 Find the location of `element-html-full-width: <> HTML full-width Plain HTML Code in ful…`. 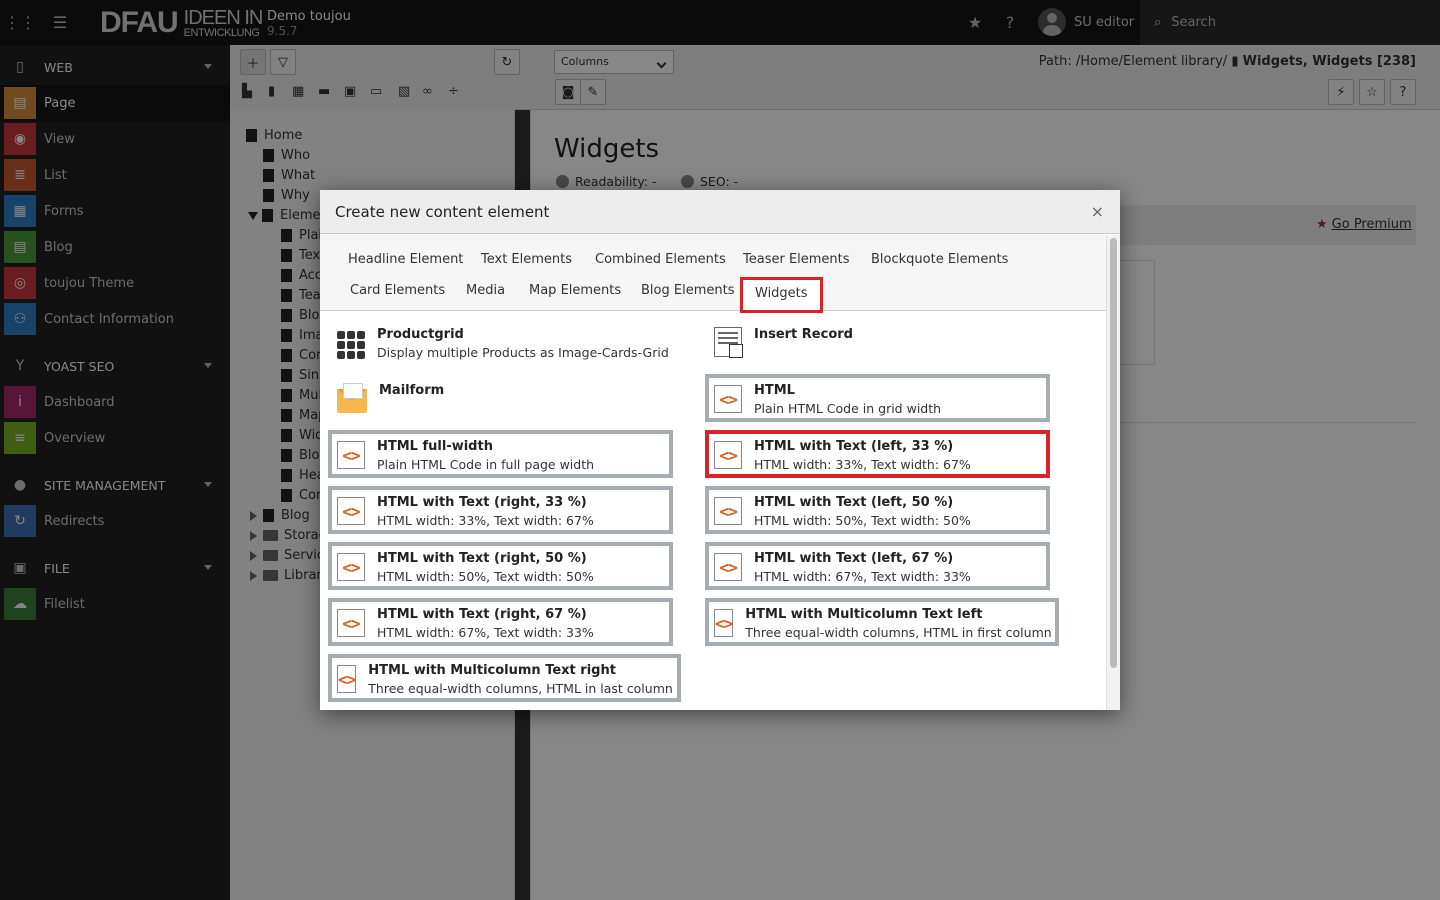

element-html-full-width: <> HTML full-width Plain HTML Code in ful… is located at coordinates (500, 454).